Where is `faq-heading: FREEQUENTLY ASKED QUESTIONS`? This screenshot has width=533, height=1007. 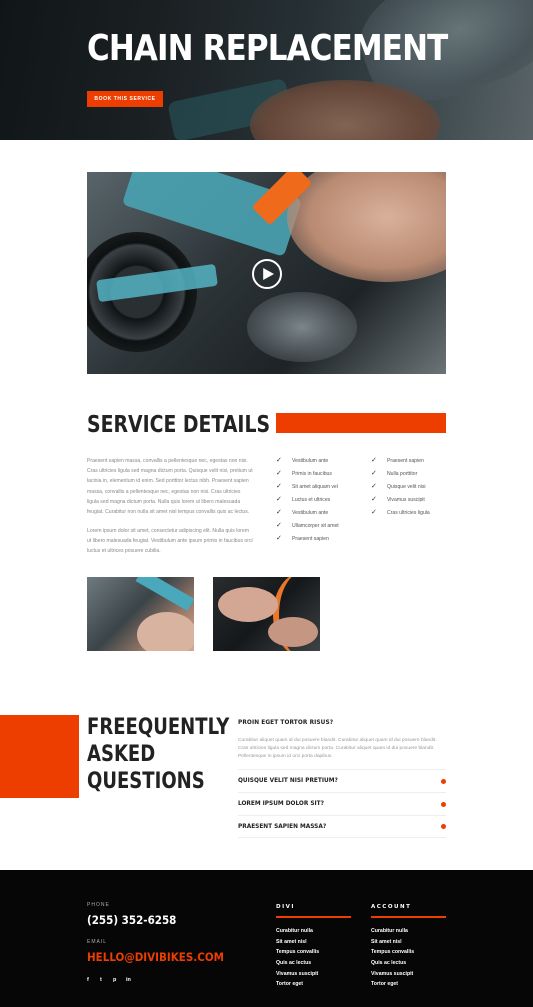
faq-heading: FREEQUENTLY ASKED QUESTIONS is located at coordinates (158, 754).